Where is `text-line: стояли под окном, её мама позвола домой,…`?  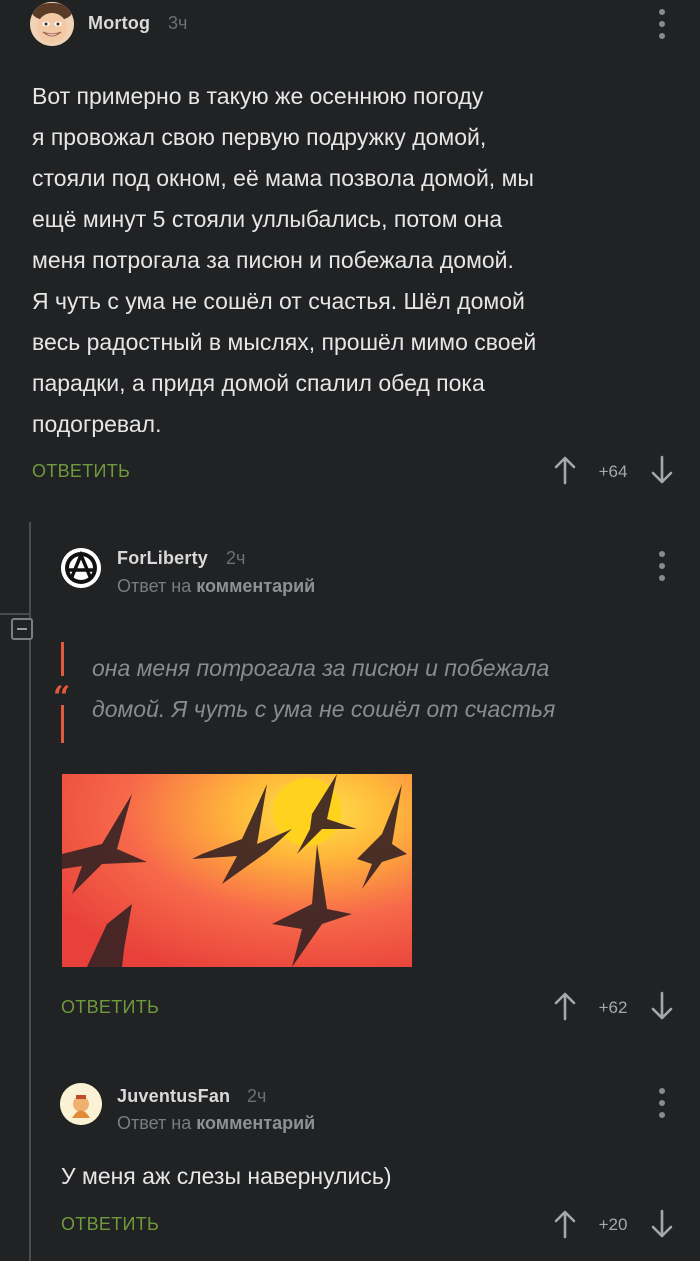 text-line: стояли под окном, её мама позвола домой,… is located at coordinates (283, 178).